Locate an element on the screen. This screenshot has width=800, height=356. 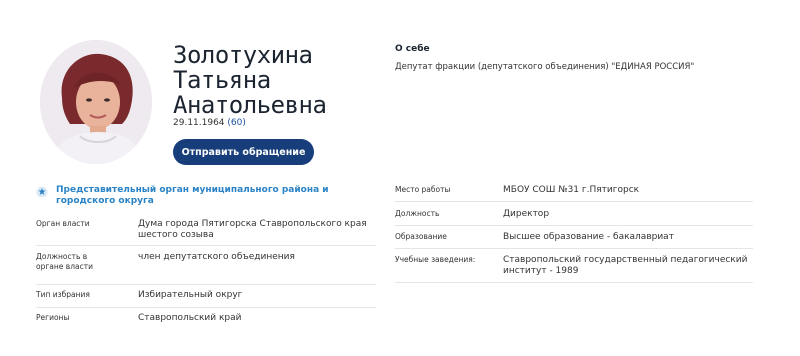
portrait-photo is located at coordinates (96, 102).